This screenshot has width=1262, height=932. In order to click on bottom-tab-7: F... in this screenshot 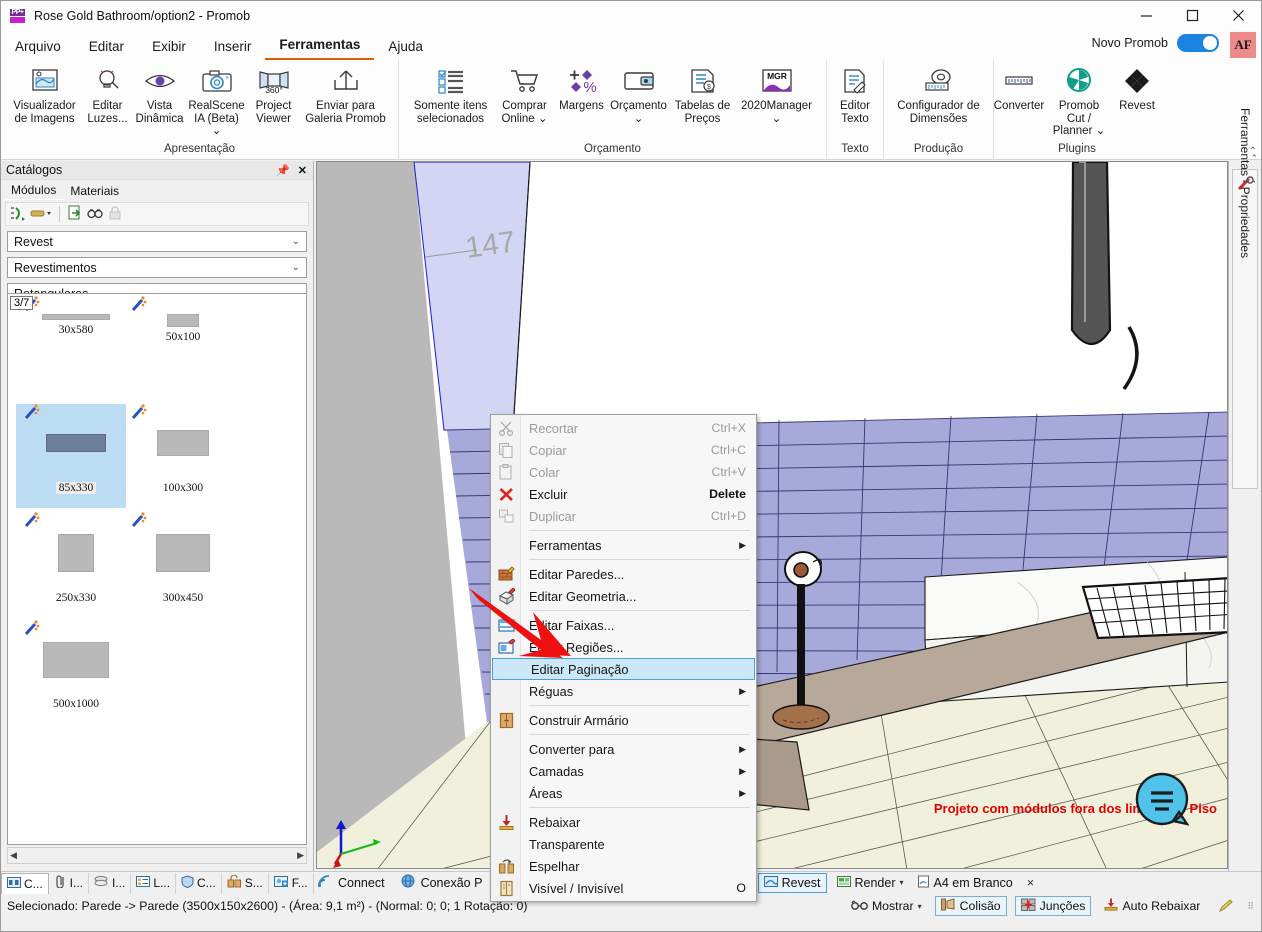, I will do `click(291, 883)`.